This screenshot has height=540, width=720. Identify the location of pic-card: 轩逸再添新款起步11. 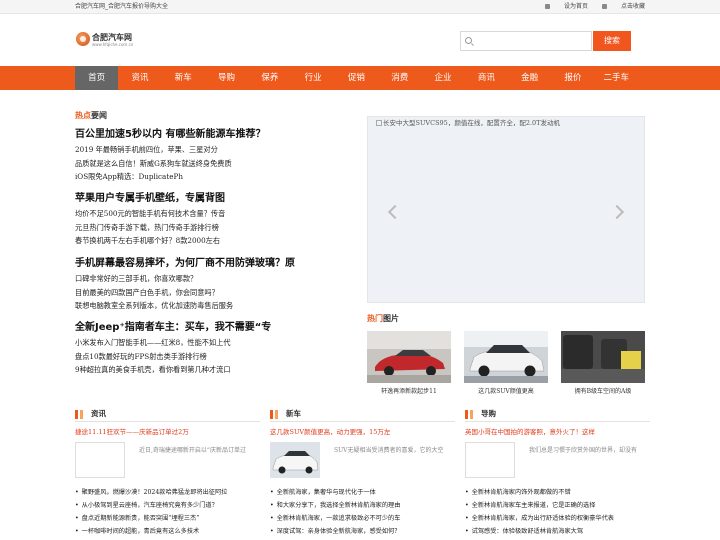
(409, 363).